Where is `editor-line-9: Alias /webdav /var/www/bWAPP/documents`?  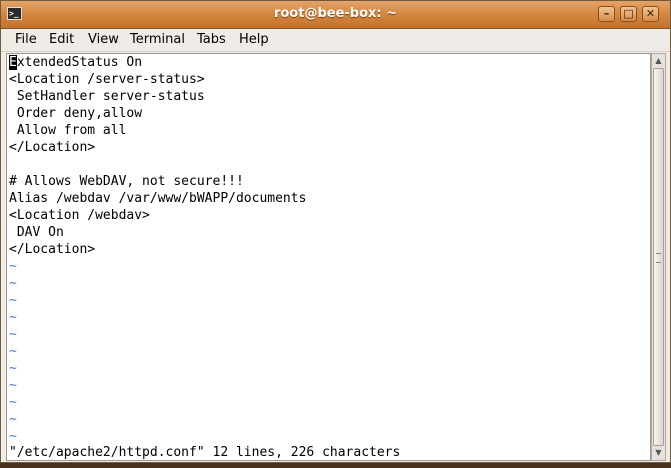
editor-line-9: Alias /webdav /var/www/bWAPP/documents is located at coordinates (158, 198).